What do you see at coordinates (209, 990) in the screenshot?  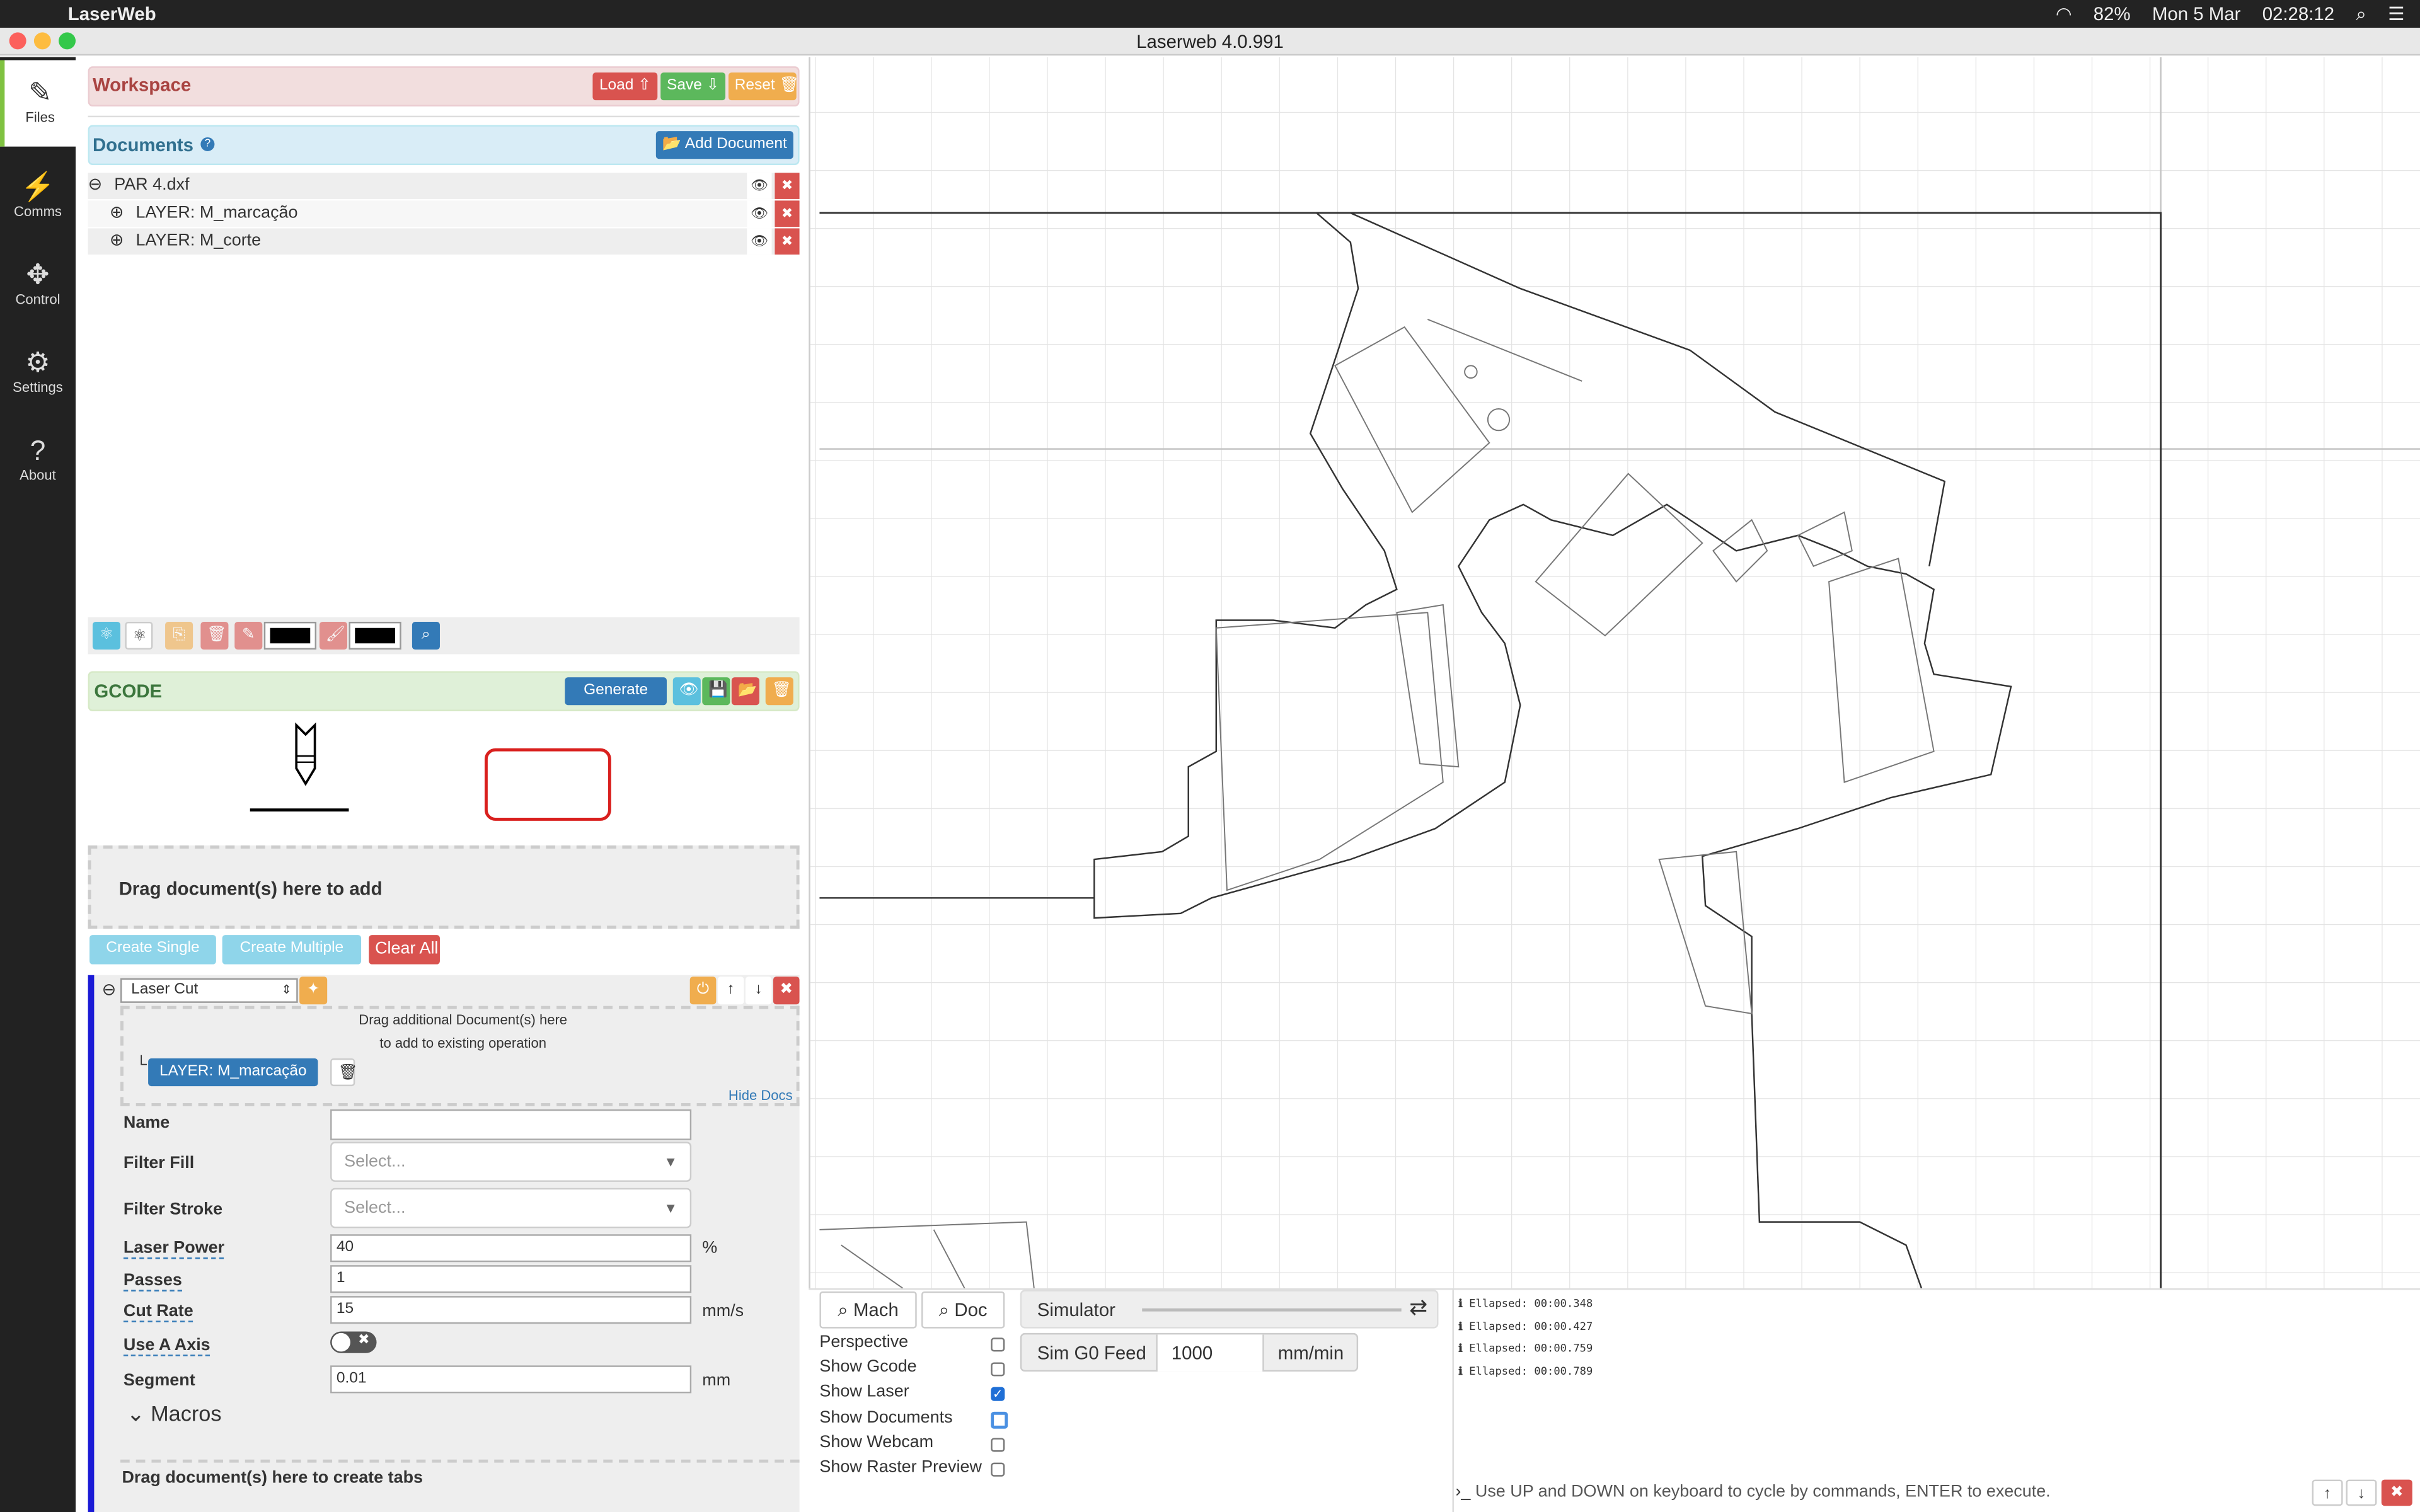 I see `operation-type-select: Laser Cut ⇕` at bounding box center [209, 990].